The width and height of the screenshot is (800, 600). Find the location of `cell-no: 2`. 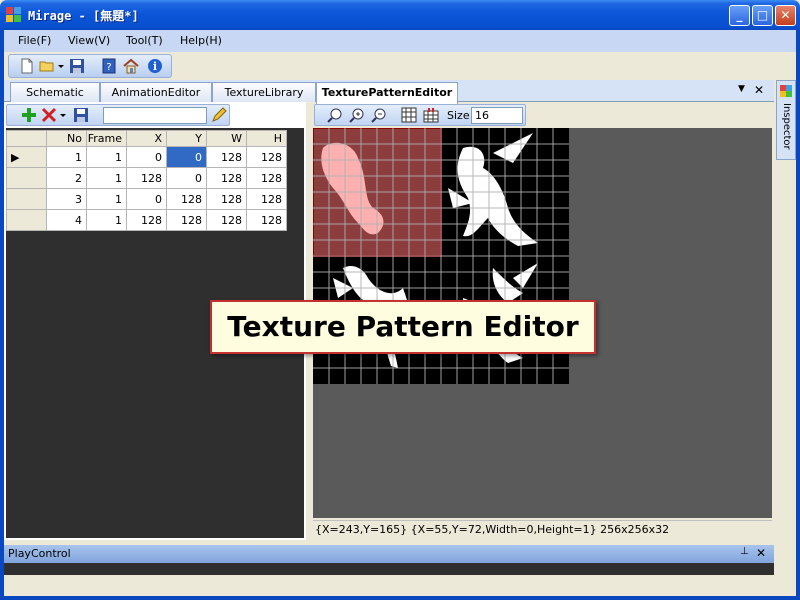

cell-no: 2 is located at coordinates (66, 178).